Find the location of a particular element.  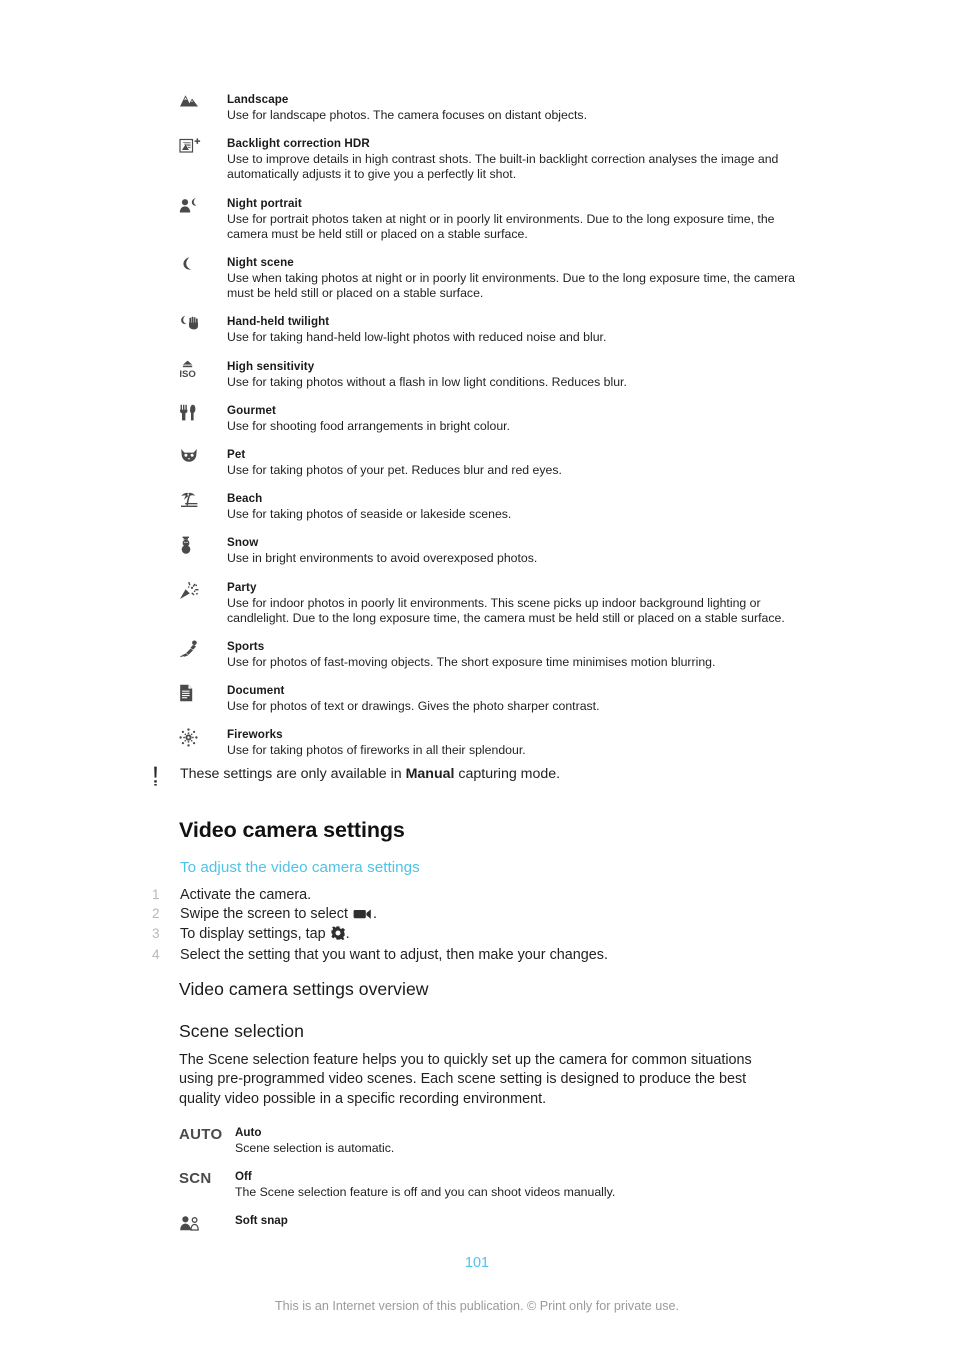

high-sensitivity-iso-icon: ISO is located at coordinates (203, 369).